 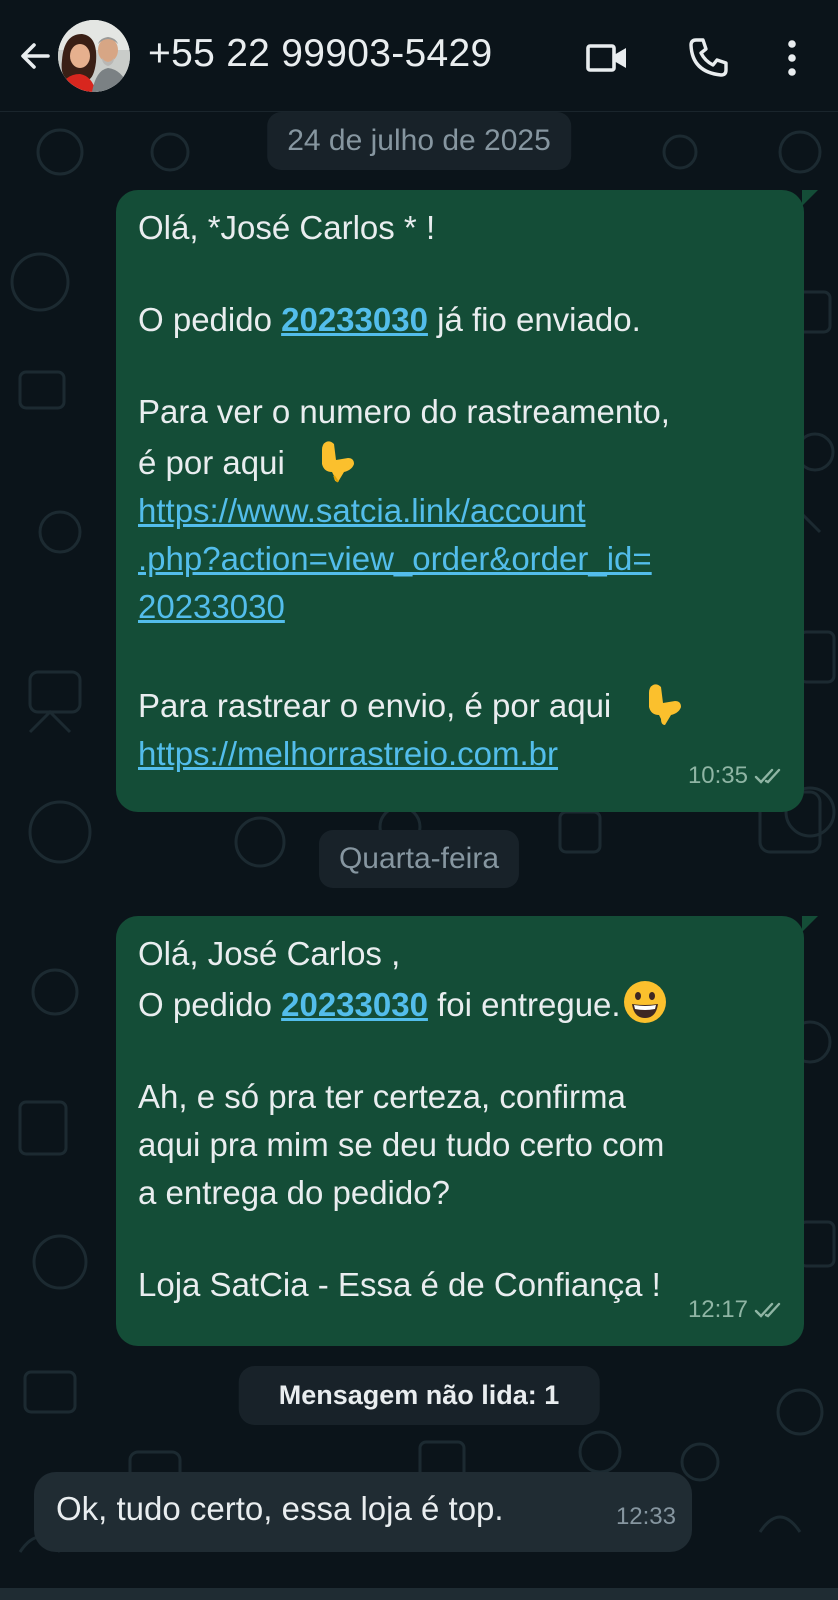 I want to click on tracking-url: https://melhorrastreio.com.br, so click(x=460, y=754).